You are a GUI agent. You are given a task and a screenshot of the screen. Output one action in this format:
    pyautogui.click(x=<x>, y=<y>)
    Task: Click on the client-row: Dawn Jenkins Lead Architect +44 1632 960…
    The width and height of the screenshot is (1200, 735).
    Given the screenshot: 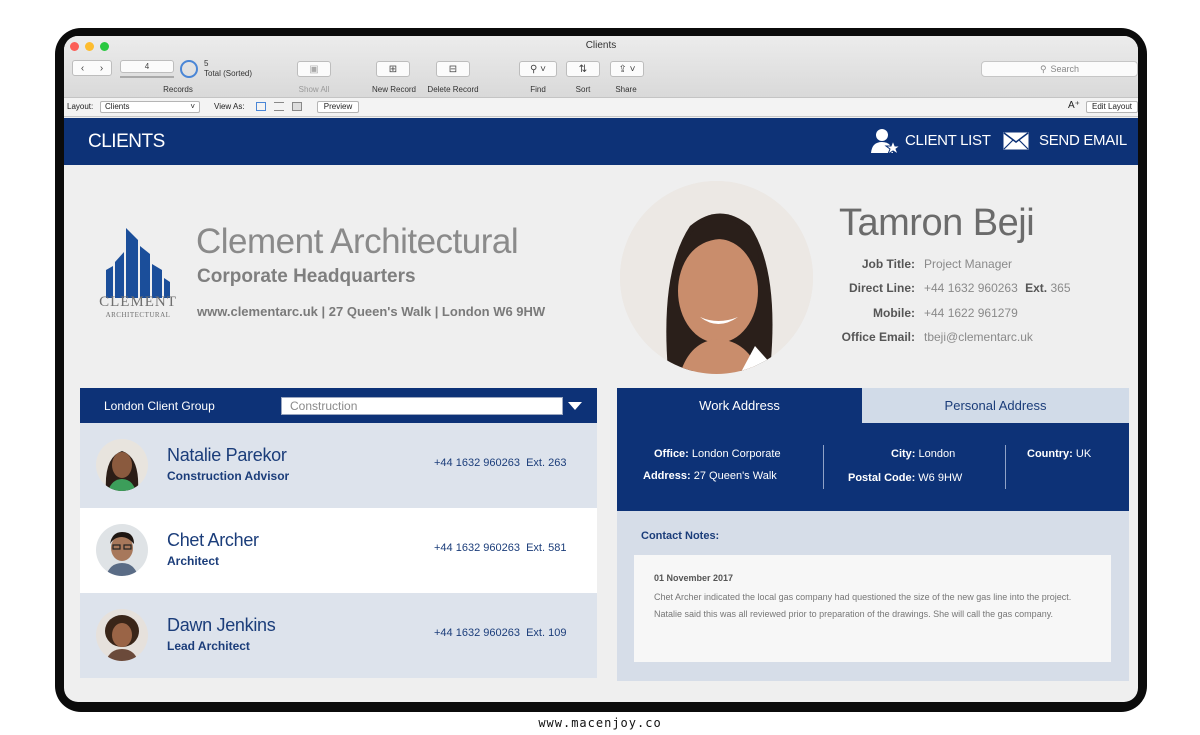 What is the action you would take?
    pyautogui.click(x=338, y=635)
    